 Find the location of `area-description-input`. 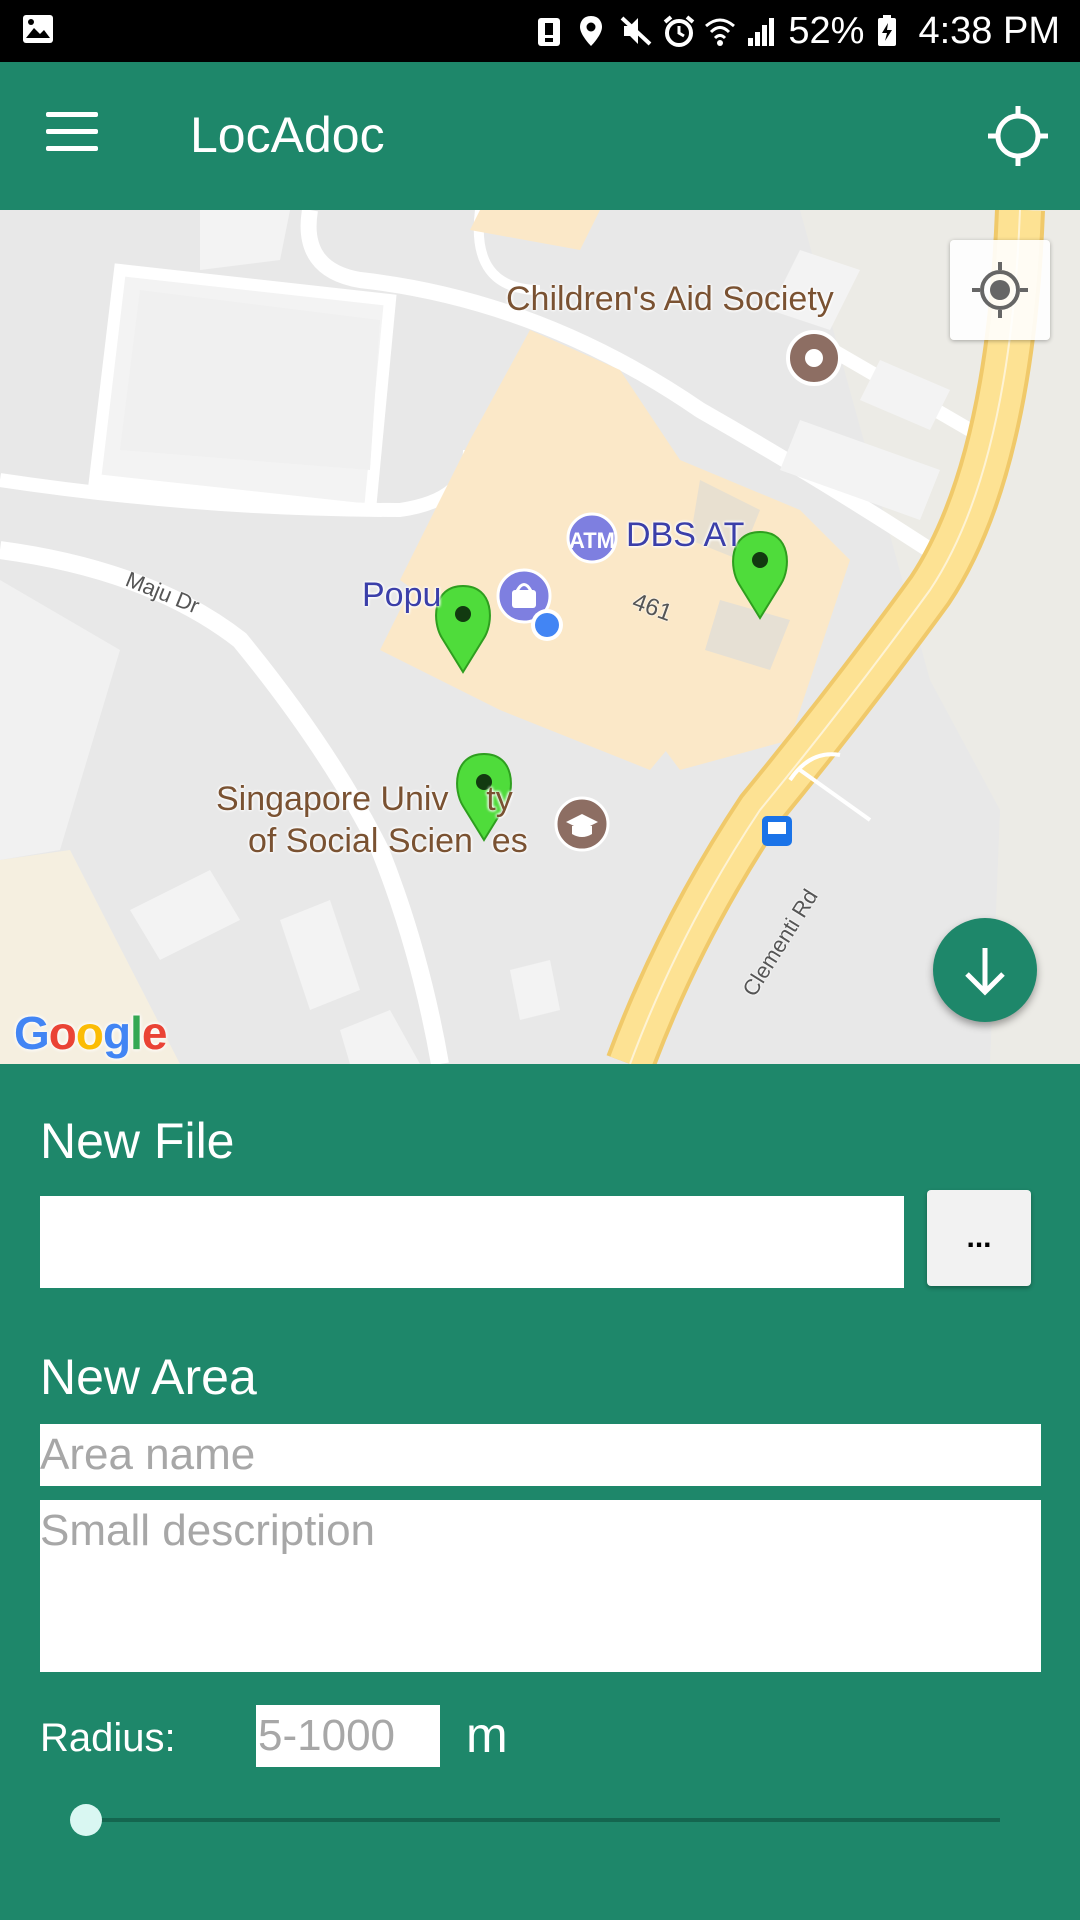

area-description-input is located at coordinates (540, 1586).